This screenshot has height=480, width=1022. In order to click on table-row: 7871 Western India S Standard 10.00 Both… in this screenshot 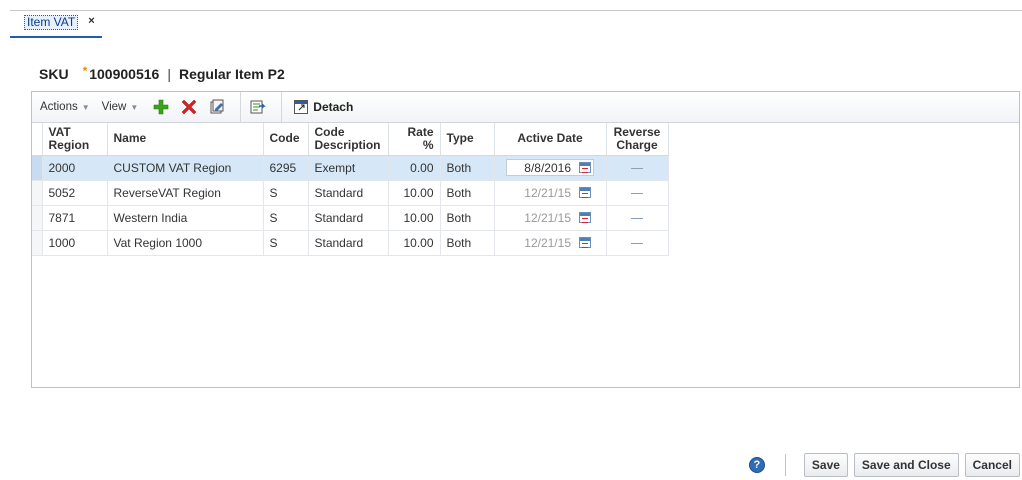, I will do `click(350, 218)`.